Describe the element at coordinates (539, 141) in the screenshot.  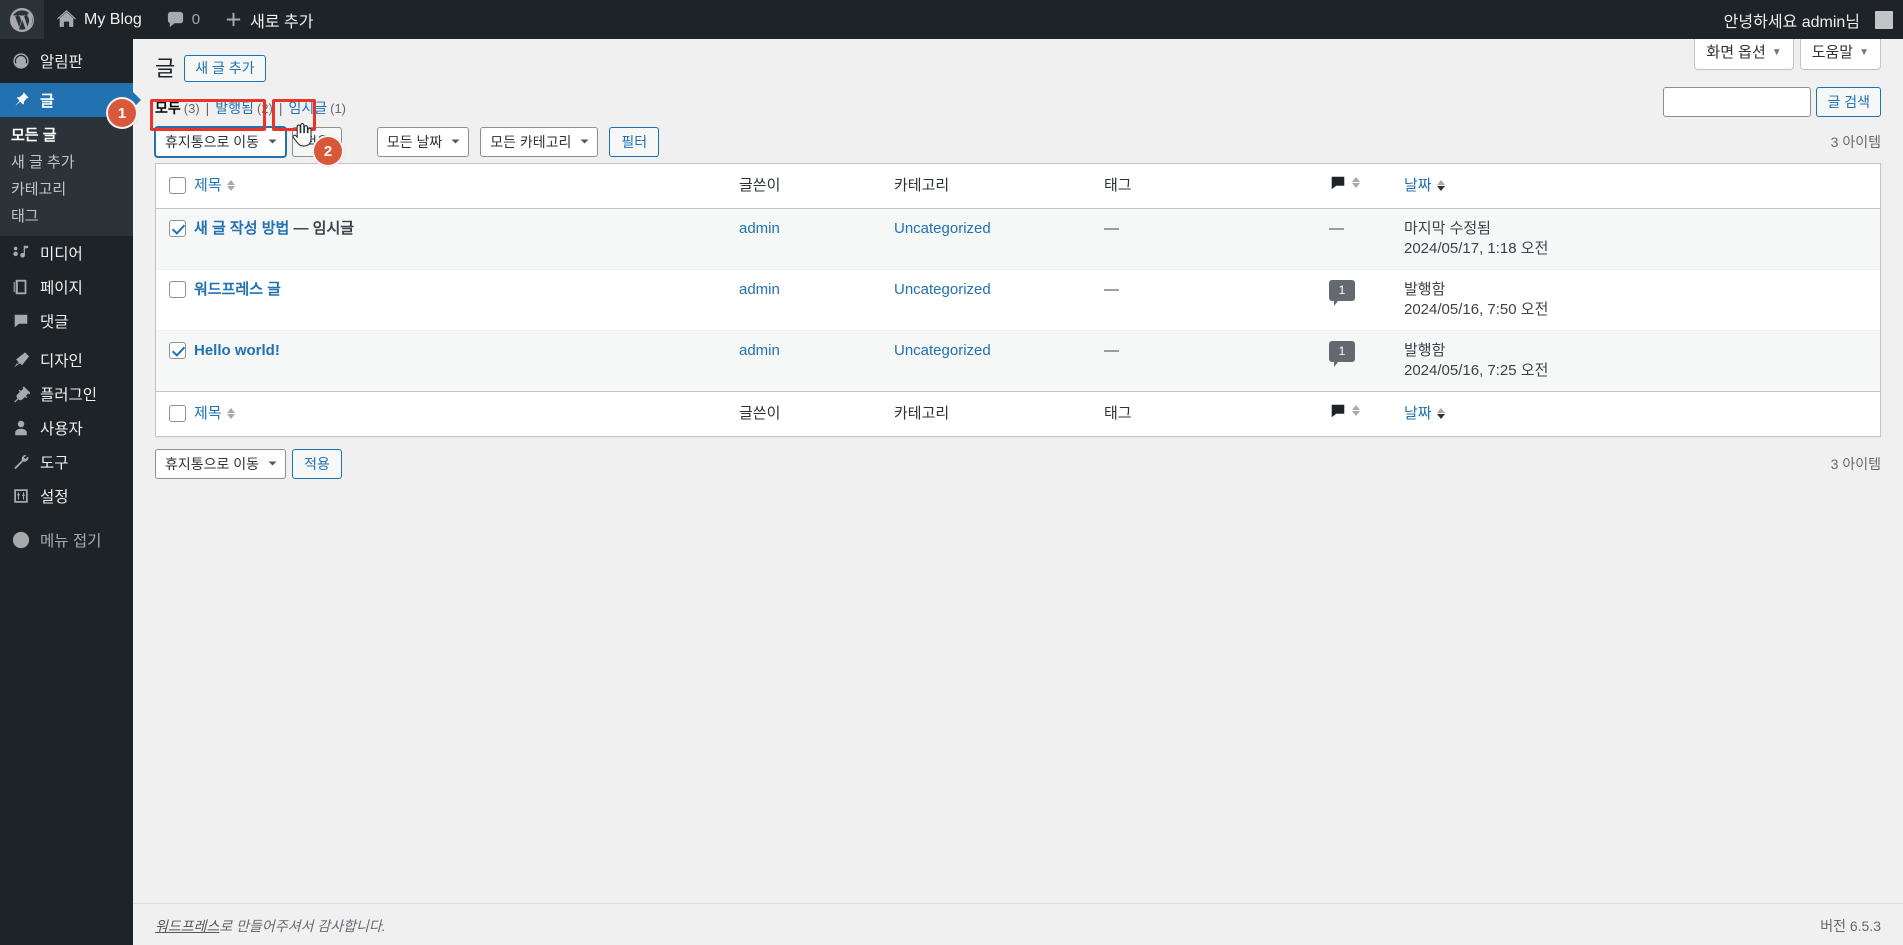
I see `category-filter-select: 모든 카테고리` at that location.